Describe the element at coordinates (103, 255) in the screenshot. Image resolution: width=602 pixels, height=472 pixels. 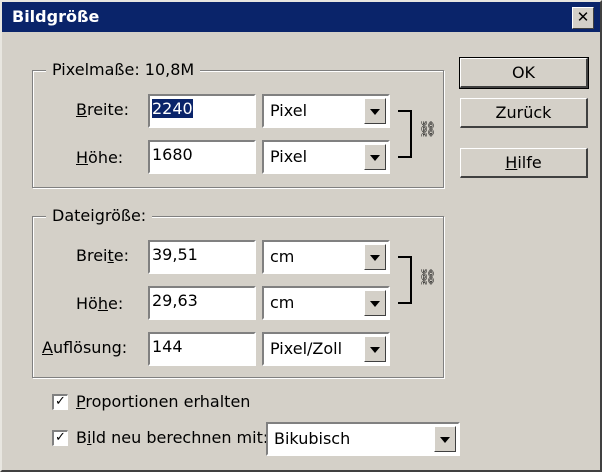
I see `doc-width-label: Breite:` at that location.